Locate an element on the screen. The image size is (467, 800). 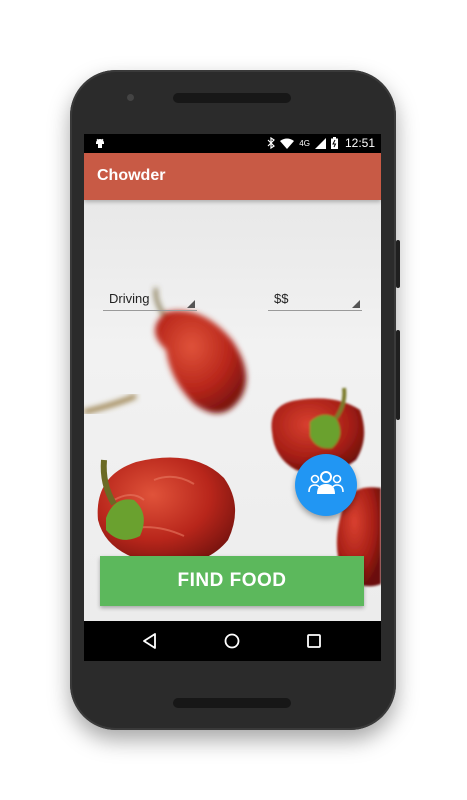
status-bar: 4G 12:51 is located at coordinates (232, 143).